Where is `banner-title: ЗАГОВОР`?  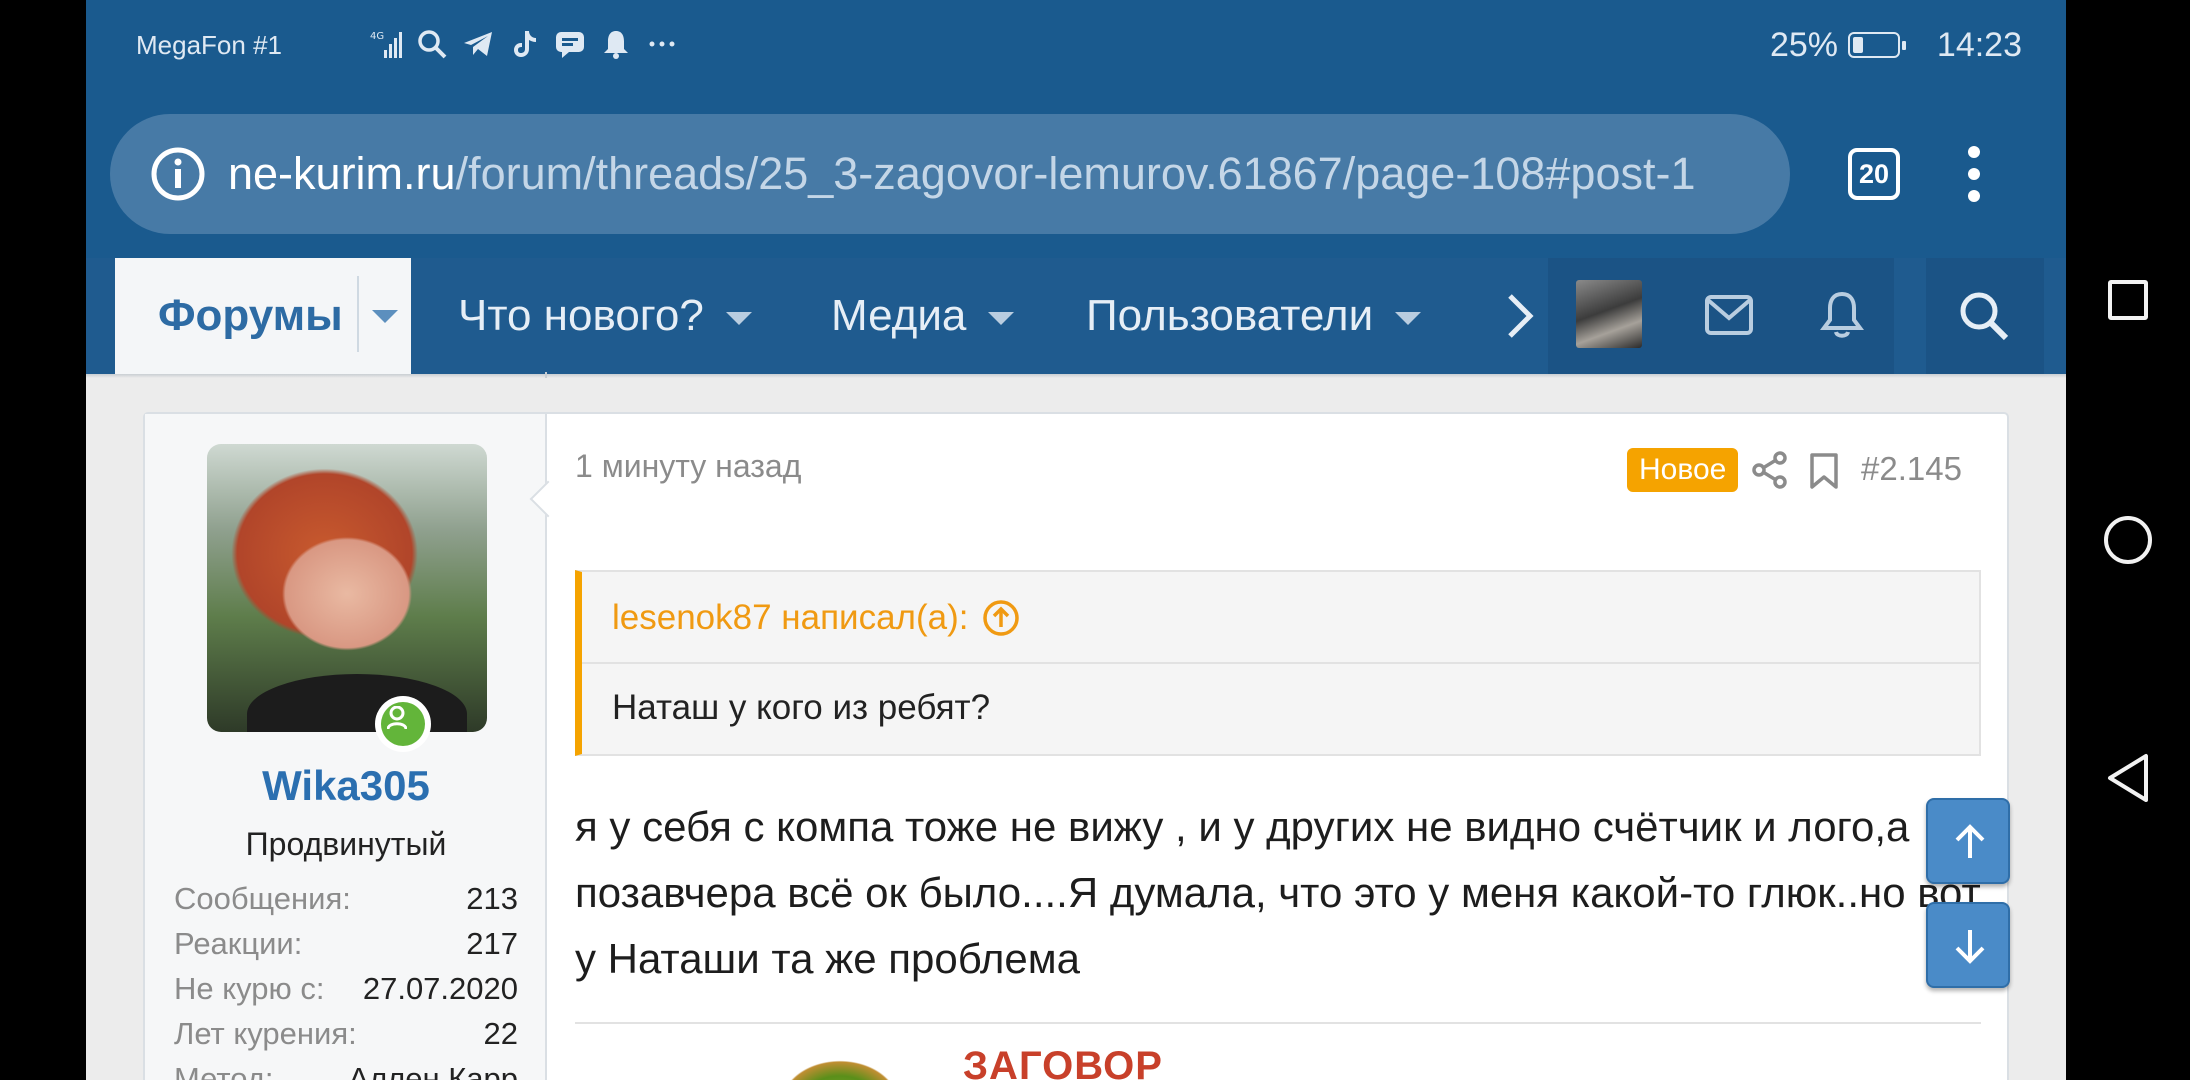 banner-title: ЗАГОВОР is located at coordinates (1063, 1062).